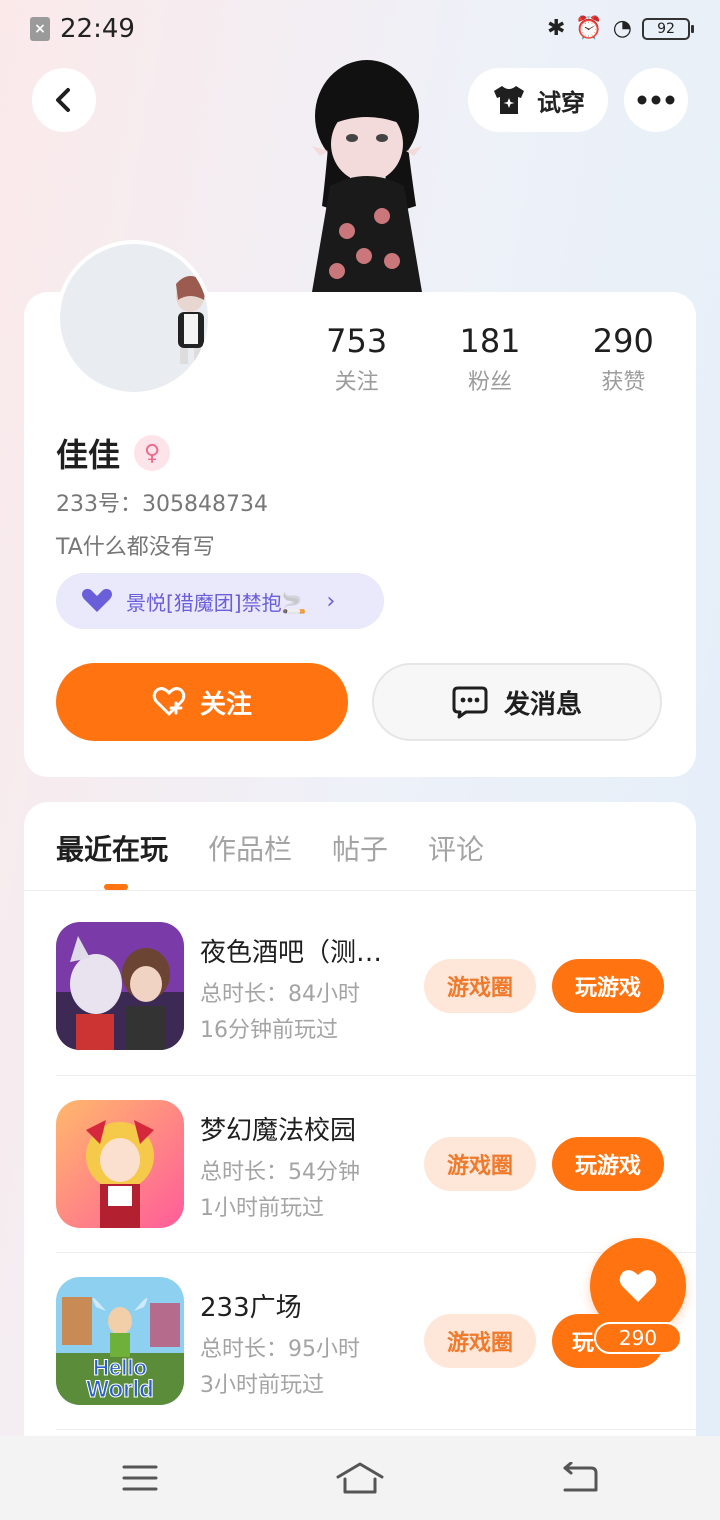 This screenshot has width=720, height=1520. I want to click on status-time: 22:49, so click(97, 29).